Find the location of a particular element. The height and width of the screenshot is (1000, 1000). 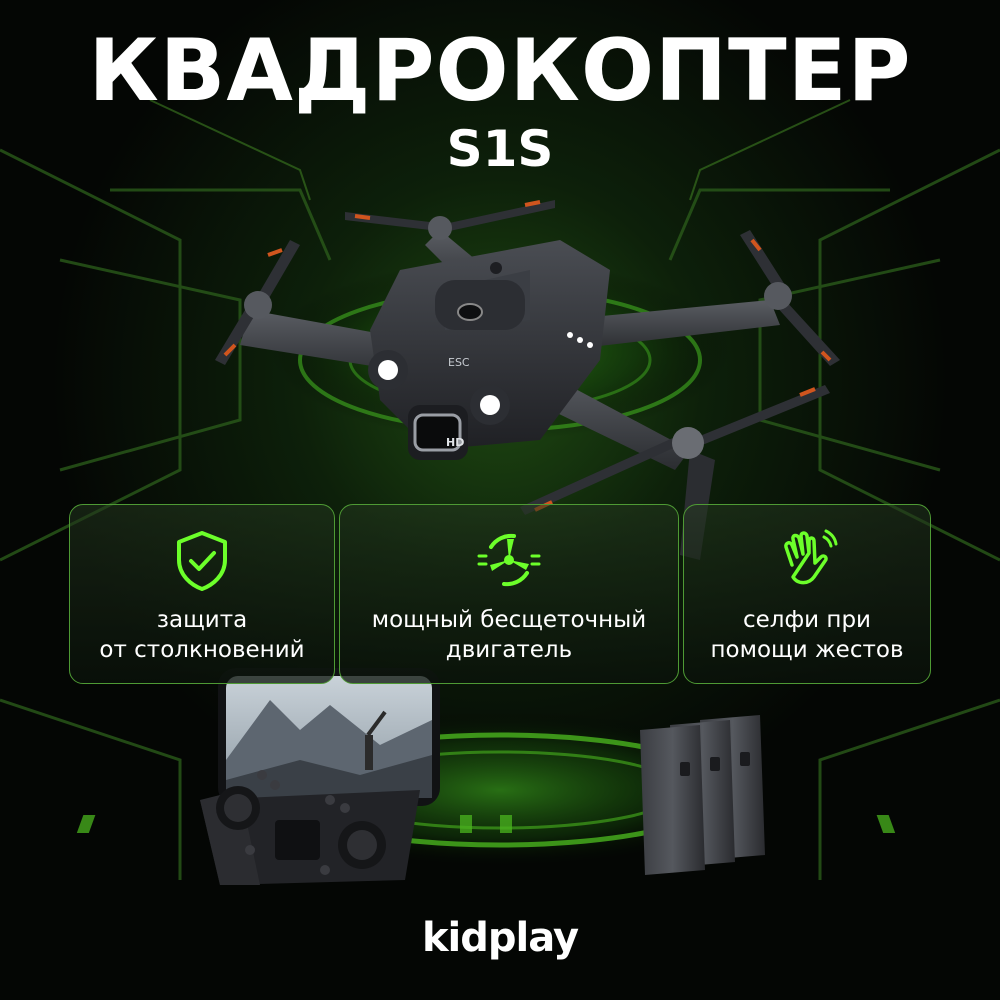

batteries-image is located at coordinates (702, 795).